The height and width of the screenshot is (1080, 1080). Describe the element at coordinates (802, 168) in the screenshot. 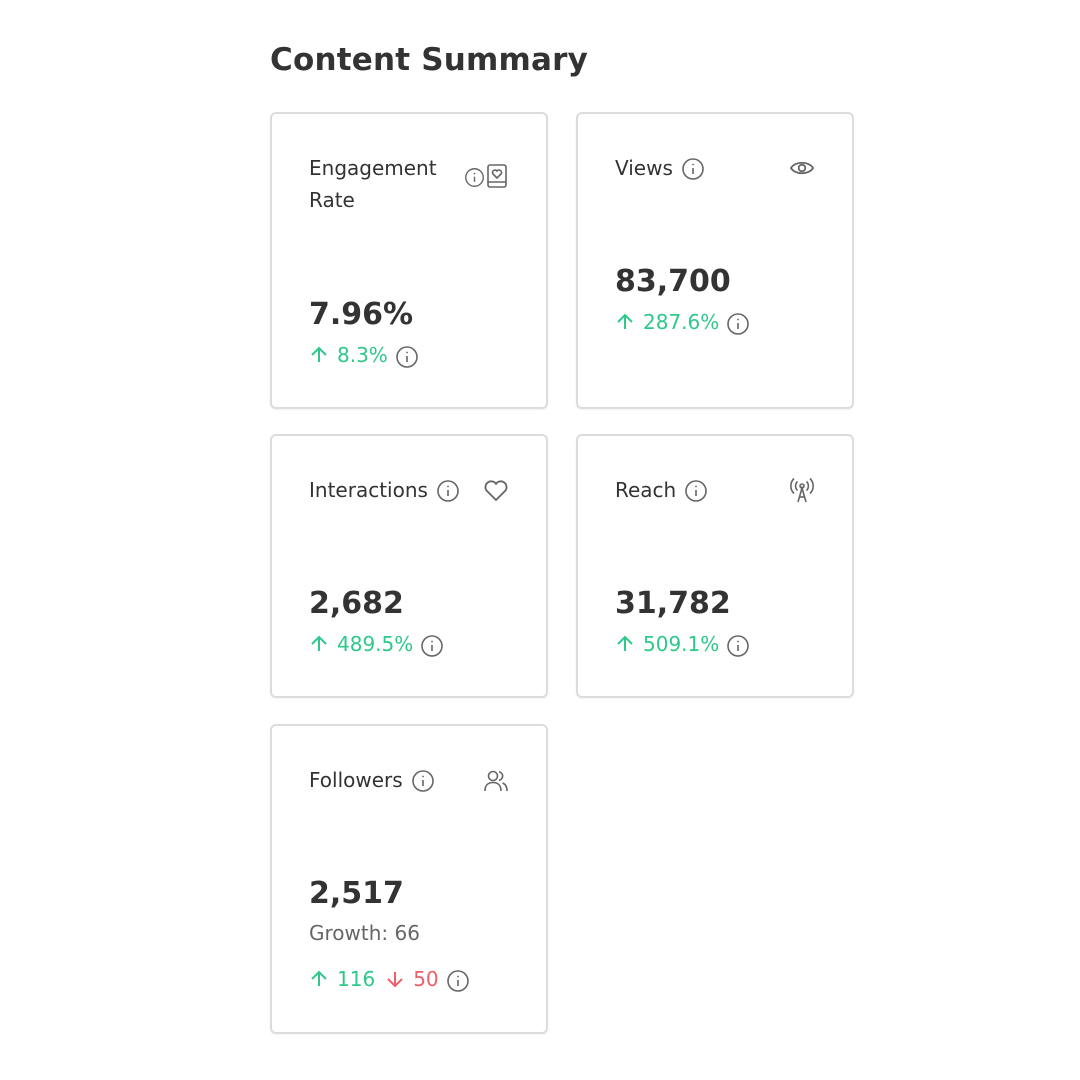

I see `eye-icon` at that location.